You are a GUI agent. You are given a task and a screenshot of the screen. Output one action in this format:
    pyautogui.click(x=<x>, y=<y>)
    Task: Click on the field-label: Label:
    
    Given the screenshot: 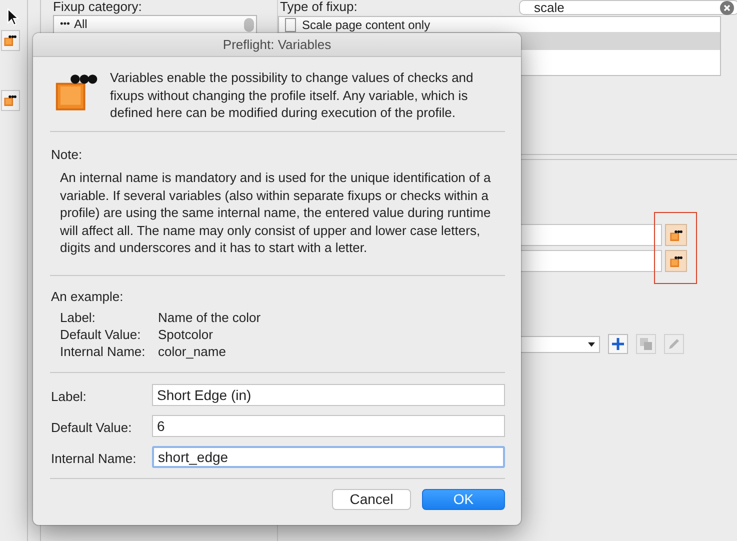 What is the action you would take?
    pyautogui.click(x=69, y=396)
    